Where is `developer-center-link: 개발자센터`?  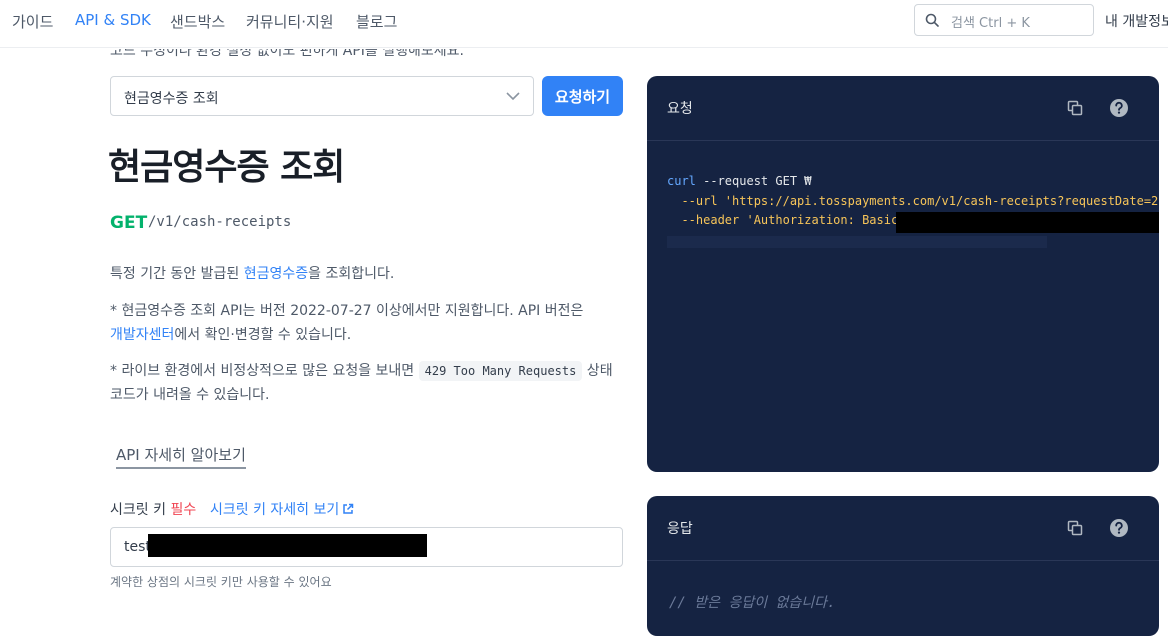 developer-center-link: 개발자센터 is located at coordinates (142, 335).